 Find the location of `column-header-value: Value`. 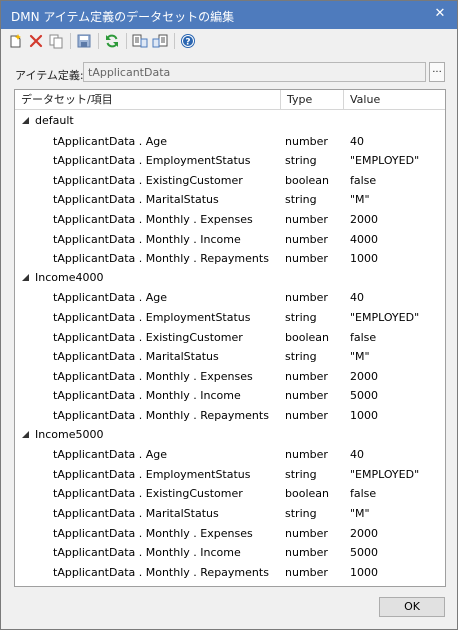

column-header-value: Value is located at coordinates (394, 100).